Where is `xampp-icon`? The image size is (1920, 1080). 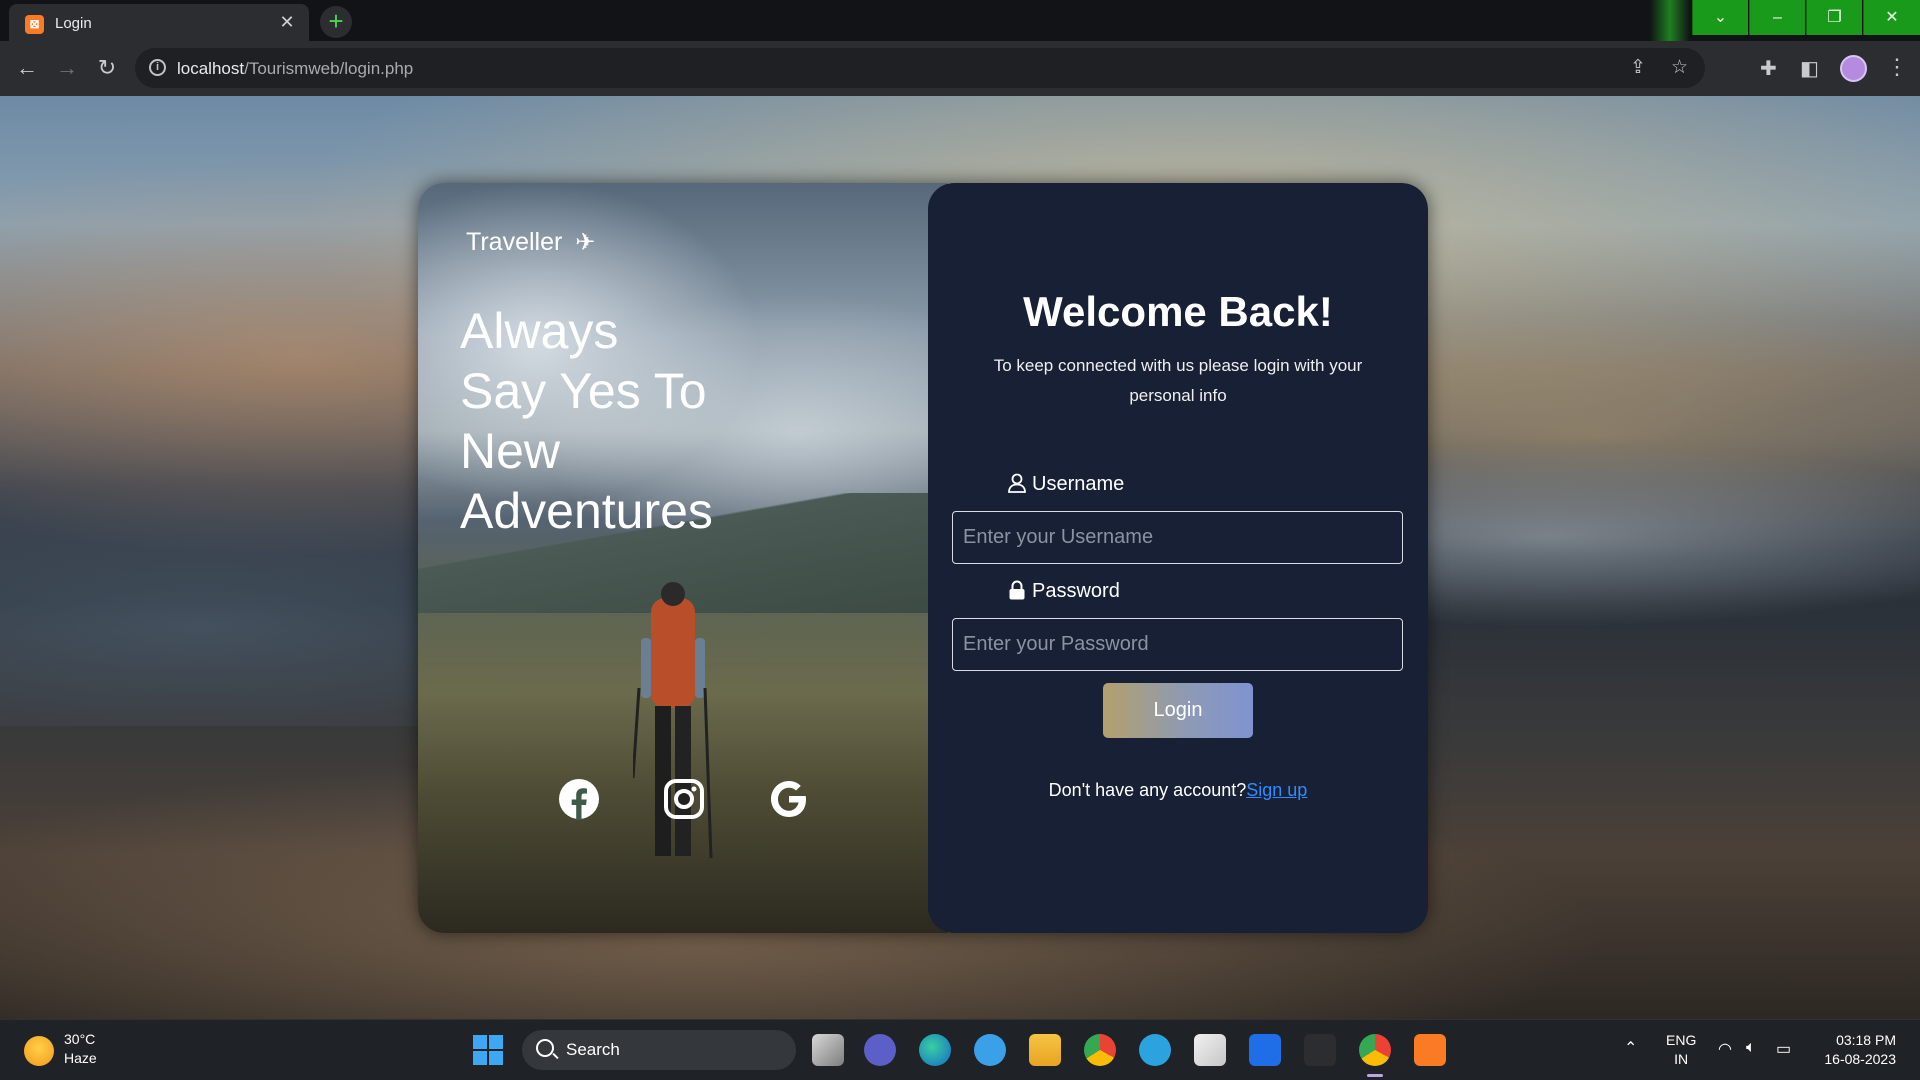
xampp-icon is located at coordinates (1430, 1050).